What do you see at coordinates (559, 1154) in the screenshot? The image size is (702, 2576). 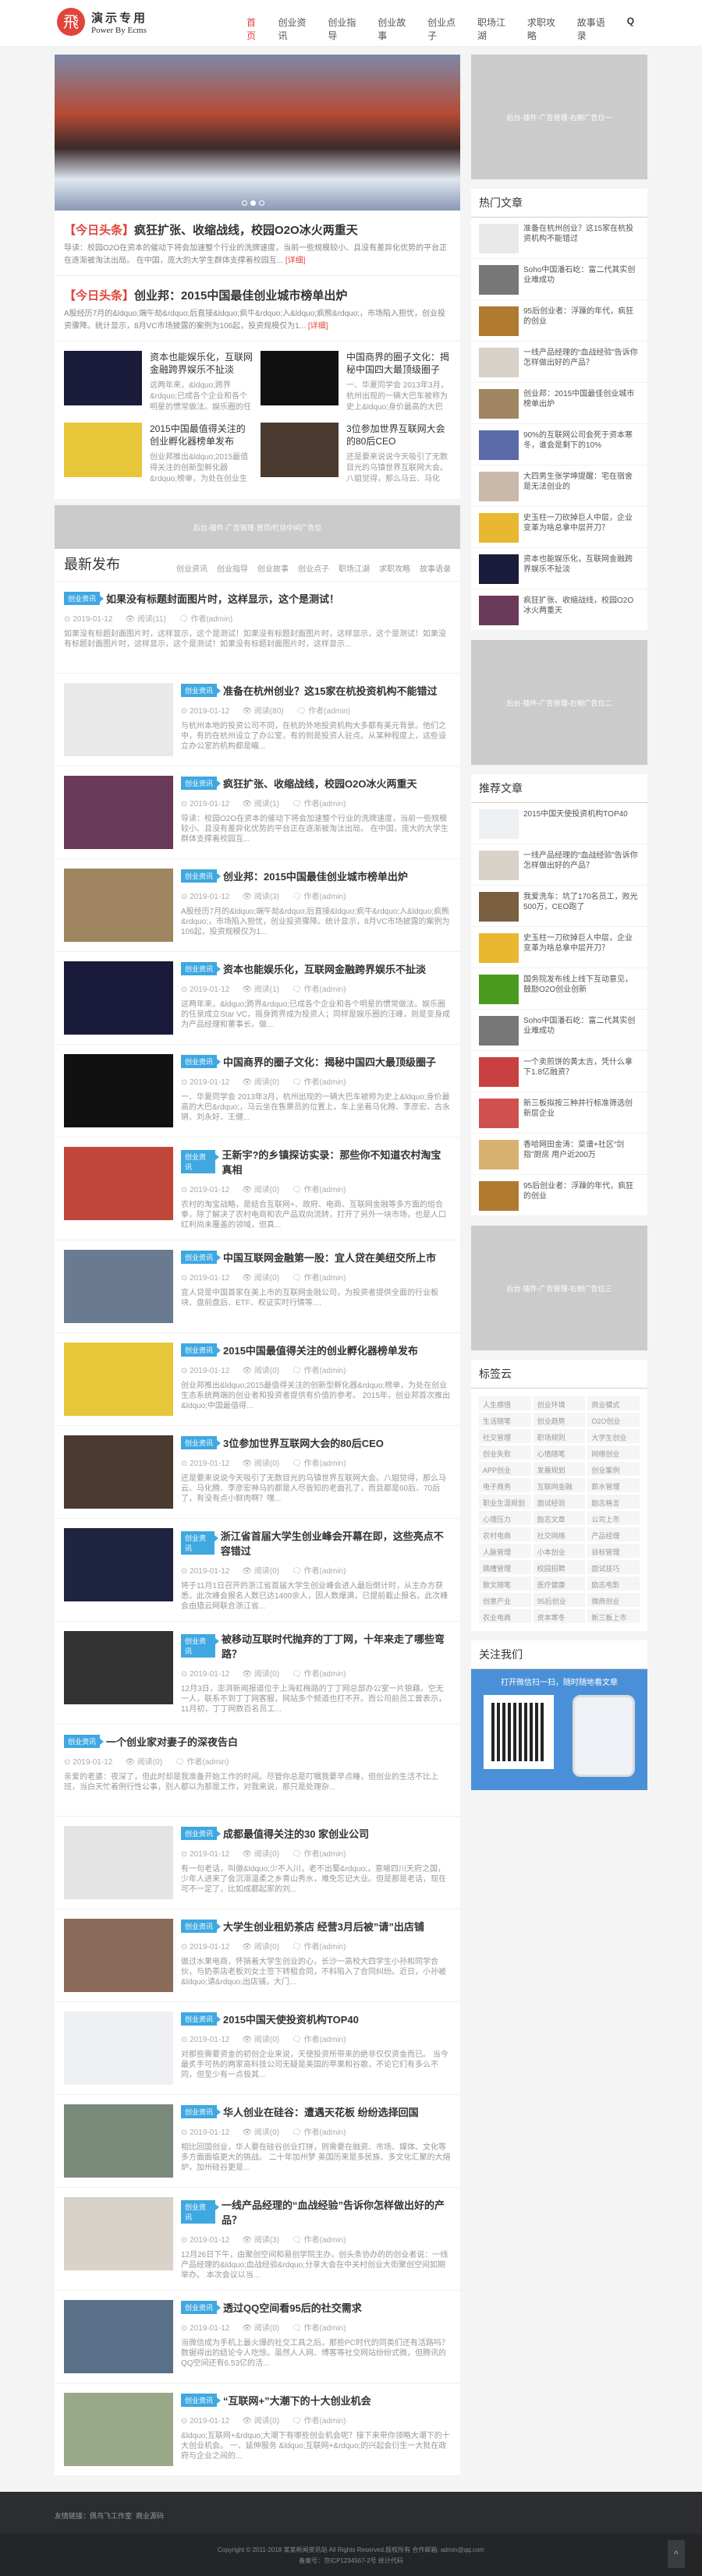 I see `sidebar-article: 香哈网田金涛：菜谱+社区“剑指”厨房 用户近200万` at bounding box center [559, 1154].